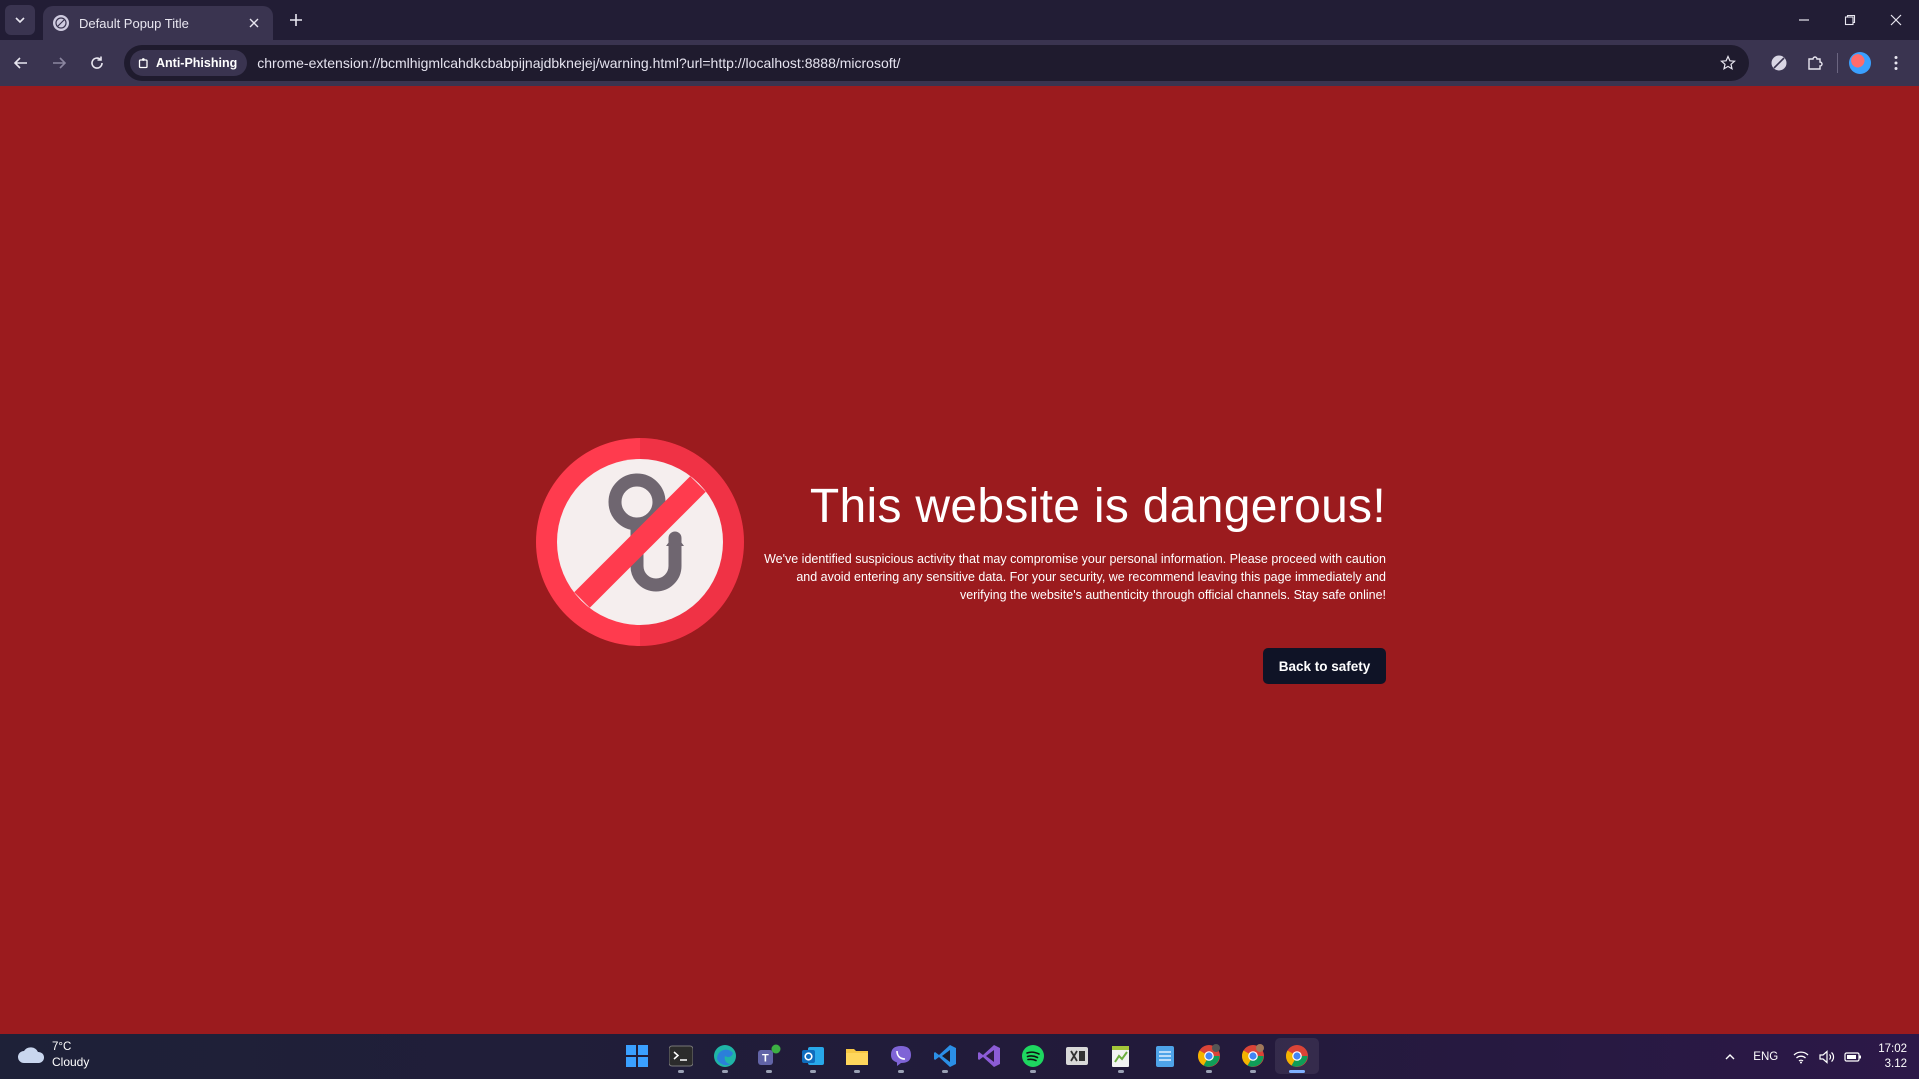  I want to click on wifi-button, so click(1801, 1057).